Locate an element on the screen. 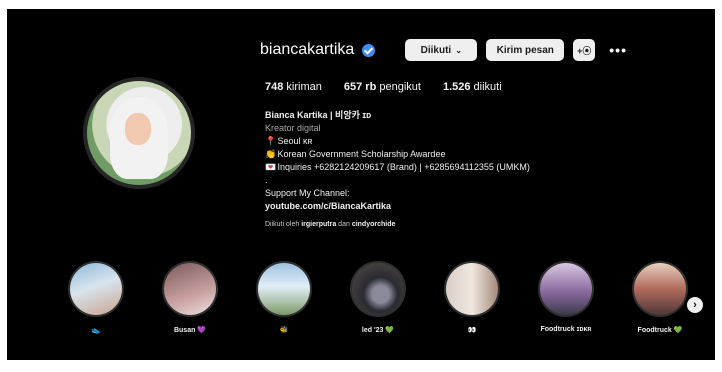 The height and width of the screenshot is (372, 722). highlight-label: Foodtruck ɪᴅᴋʀ is located at coordinates (566, 329).